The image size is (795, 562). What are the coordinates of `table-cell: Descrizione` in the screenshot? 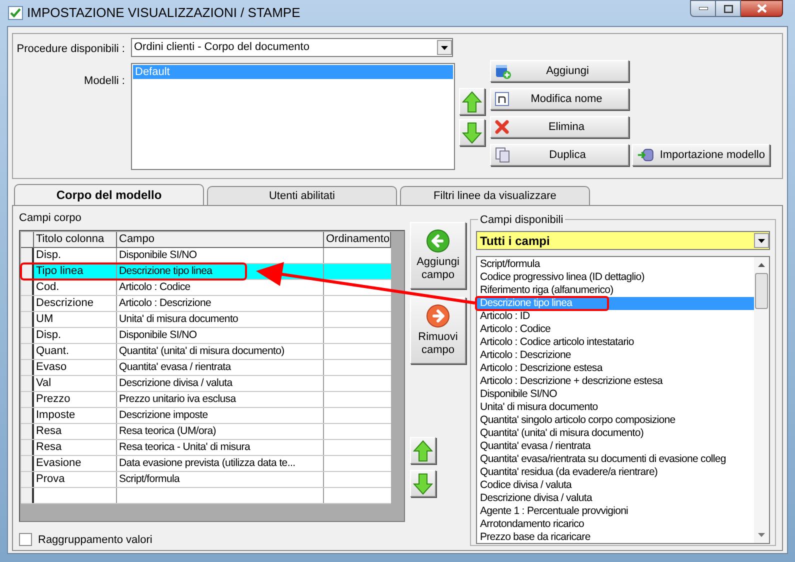 It's located at (75, 303).